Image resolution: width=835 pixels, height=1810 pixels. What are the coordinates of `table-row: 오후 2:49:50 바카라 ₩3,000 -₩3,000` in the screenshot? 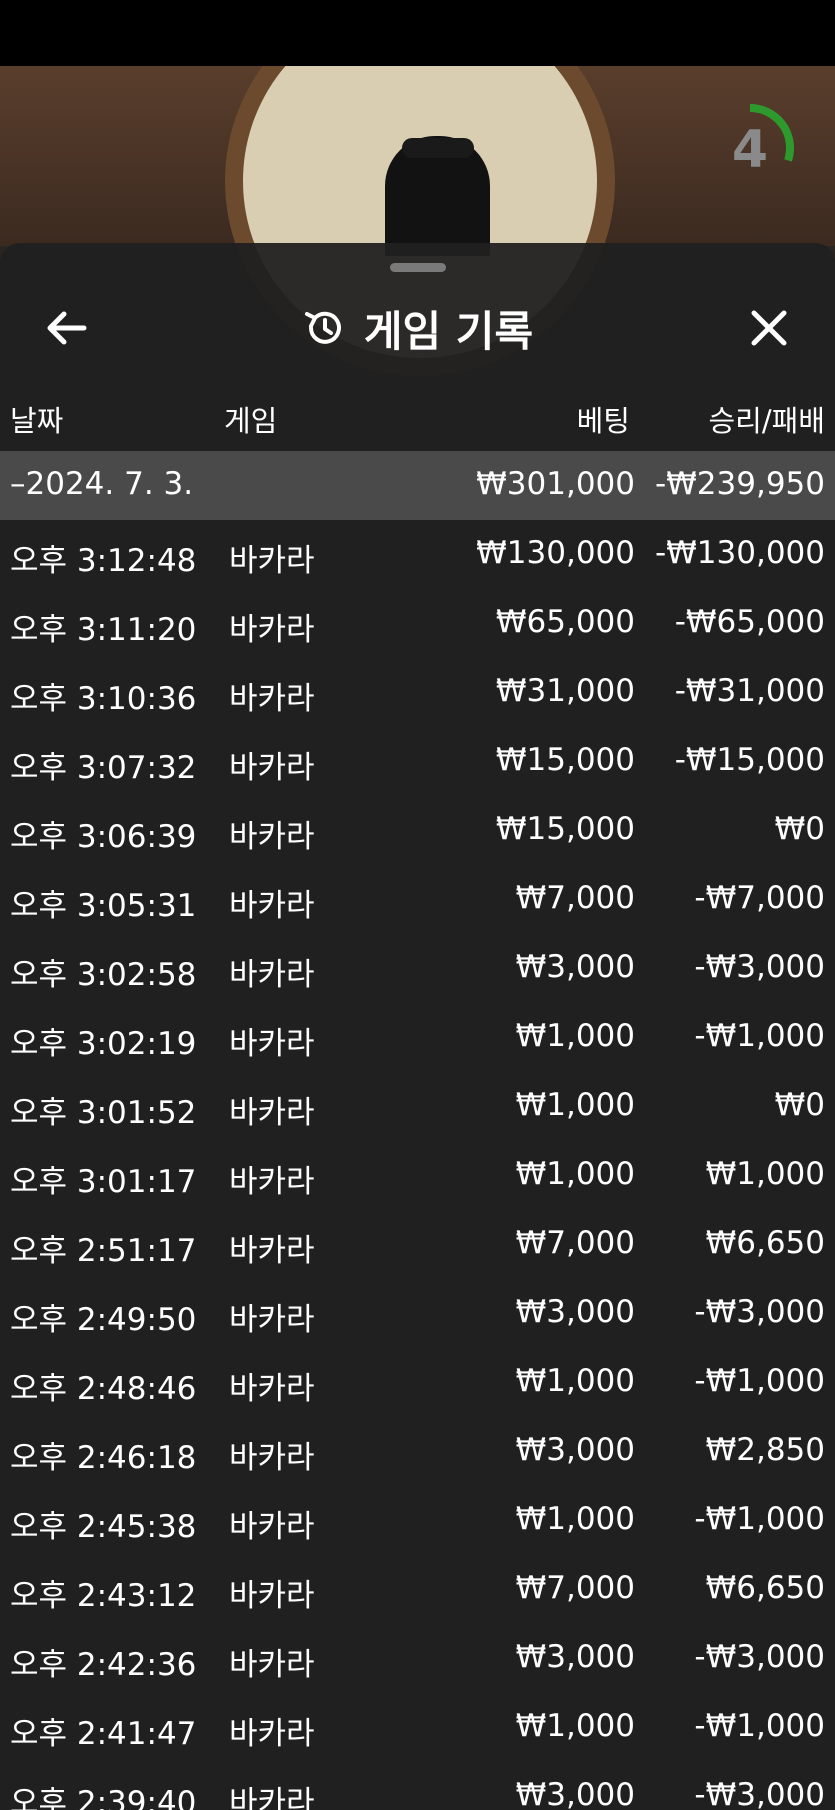 It's located at (417, 1313).